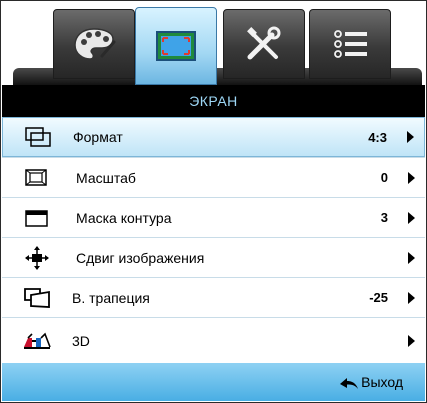 The width and height of the screenshot is (427, 403). I want to click on 3d-glasses-icon, so click(37, 340).